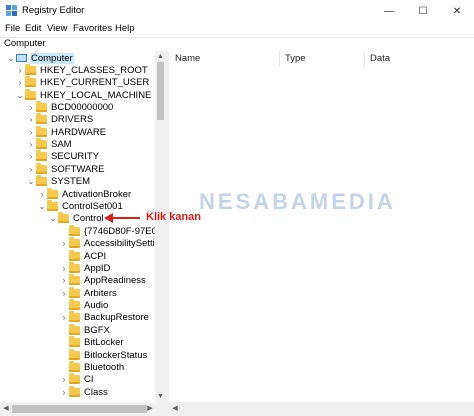 Image resolution: width=474 pixels, height=416 pixels. Describe the element at coordinates (49, 143) in the screenshot. I see `tree-item-sam: › SAM` at that location.